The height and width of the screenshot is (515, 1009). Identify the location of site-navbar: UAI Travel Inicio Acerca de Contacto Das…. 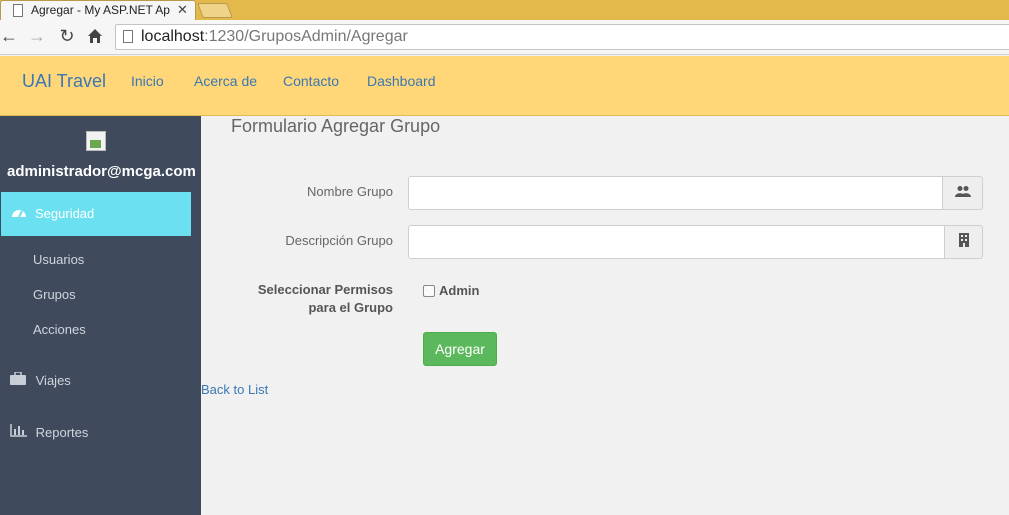
(504, 86).